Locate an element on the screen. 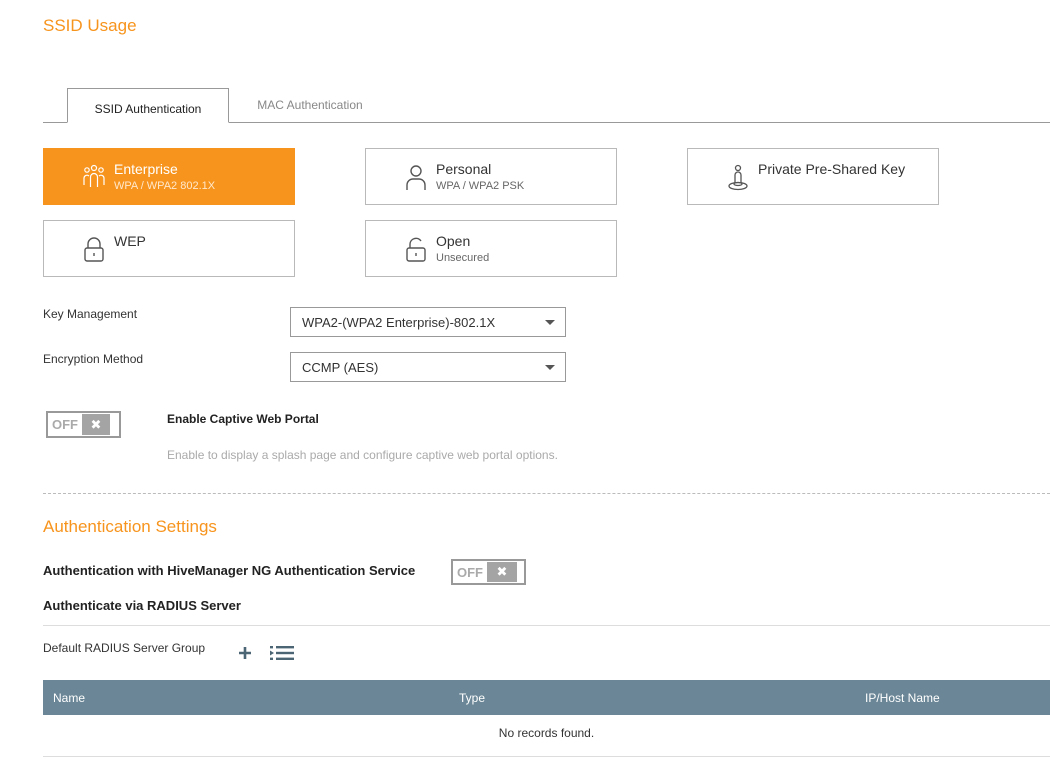 This screenshot has width=1050, height=759. unlock-icon is located at coordinates (416, 249).